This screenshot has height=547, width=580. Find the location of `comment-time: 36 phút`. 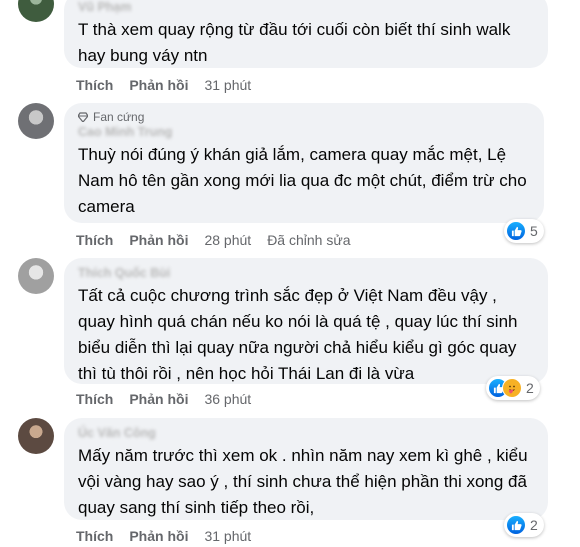

comment-time: 36 phút is located at coordinates (227, 399).